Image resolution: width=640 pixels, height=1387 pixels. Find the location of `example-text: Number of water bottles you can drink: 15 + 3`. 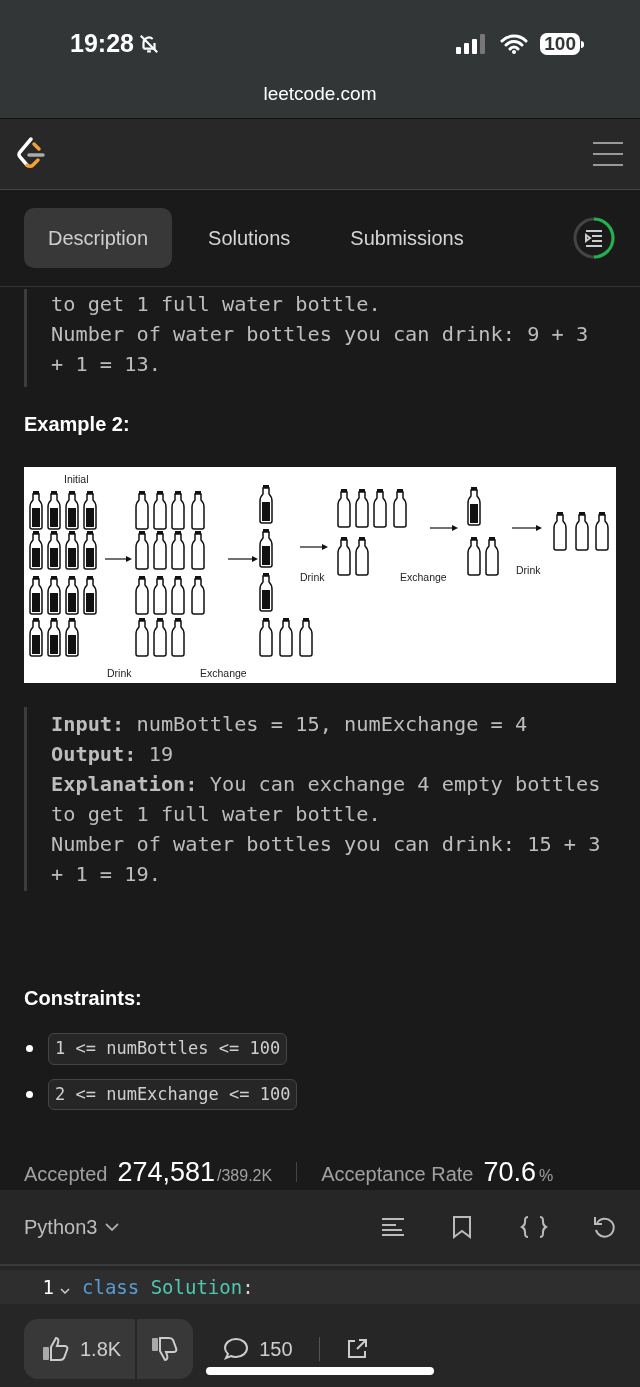

example-text: Number of water bottles you can drink: 15 + 3 is located at coordinates (326, 844).